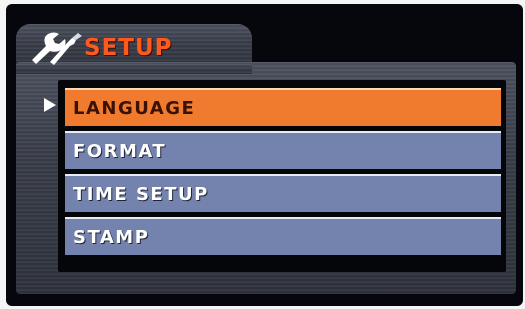 Image resolution: width=525 pixels, height=309 pixels. What do you see at coordinates (120, 151) in the screenshot?
I see `menu-item-label: FORMAT` at bounding box center [120, 151].